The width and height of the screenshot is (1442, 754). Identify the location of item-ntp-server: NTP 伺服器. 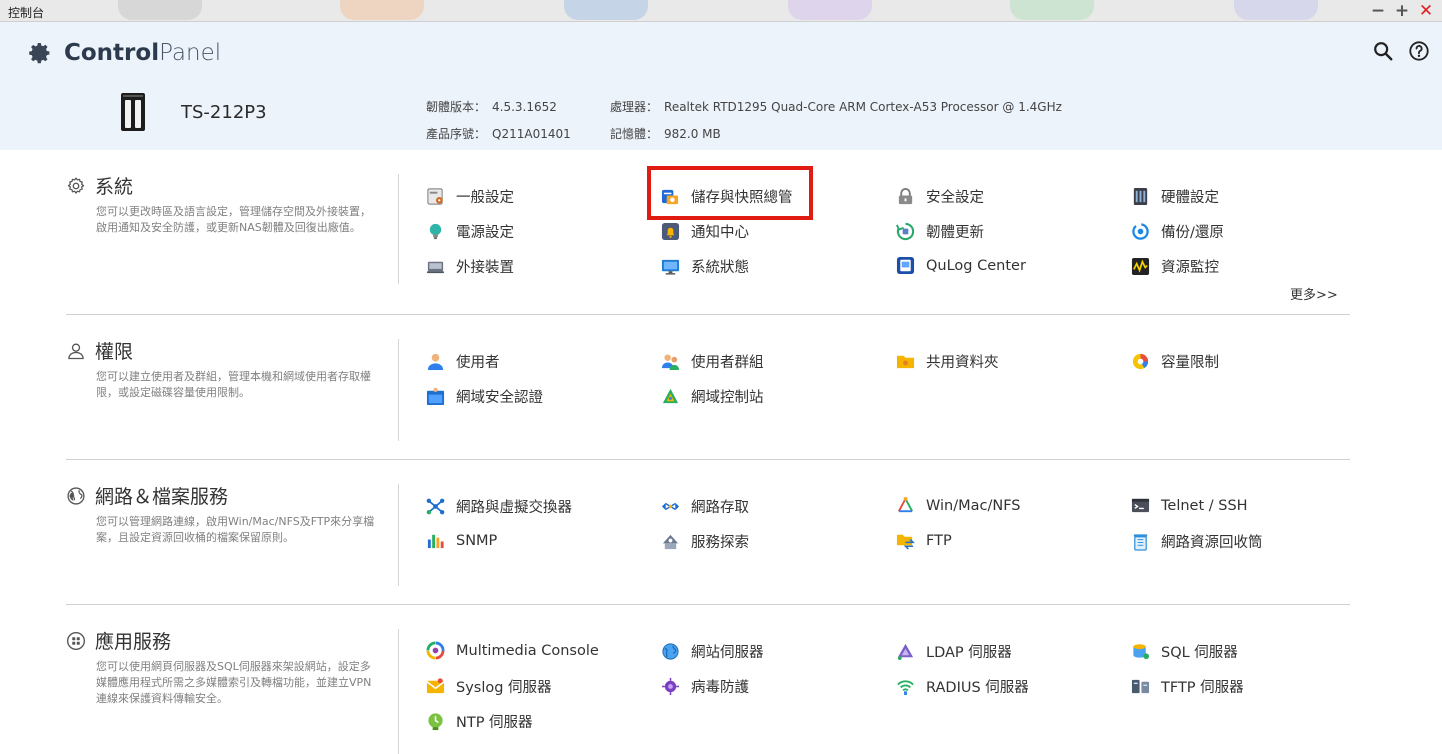
(479, 721).